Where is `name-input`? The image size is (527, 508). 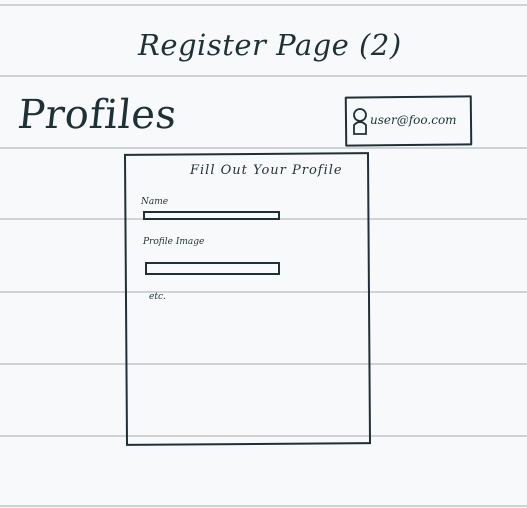
name-input is located at coordinates (211, 215).